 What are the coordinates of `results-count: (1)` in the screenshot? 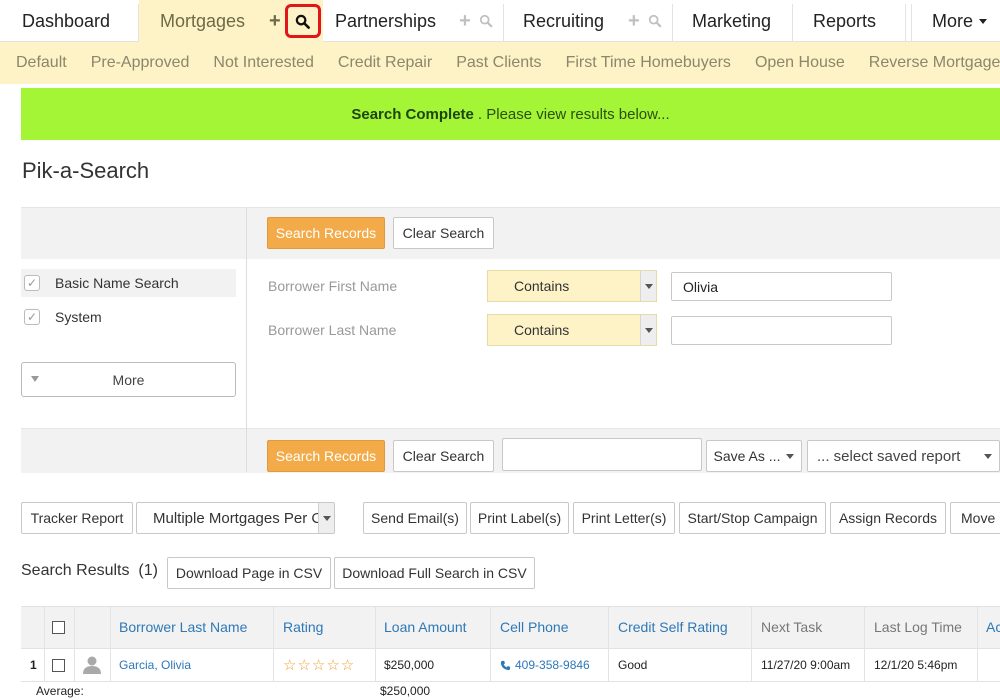 It's located at (148, 570).